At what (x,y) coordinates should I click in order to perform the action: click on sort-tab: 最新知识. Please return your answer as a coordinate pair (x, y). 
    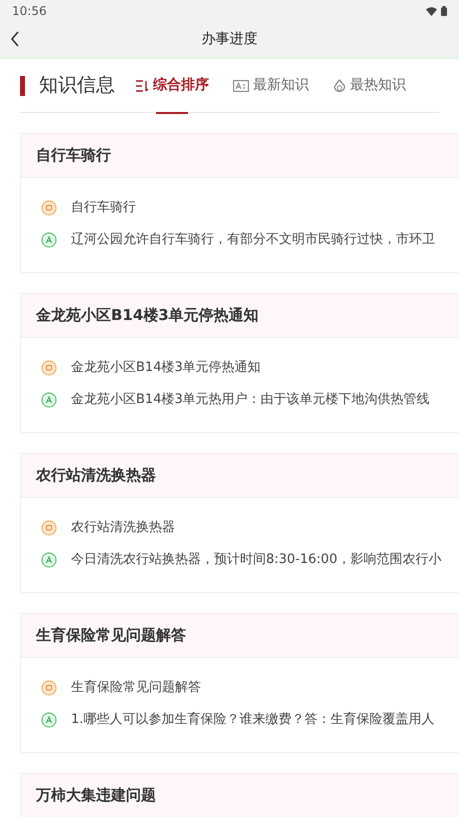
    Looking at the image, I should click on (271, 85).